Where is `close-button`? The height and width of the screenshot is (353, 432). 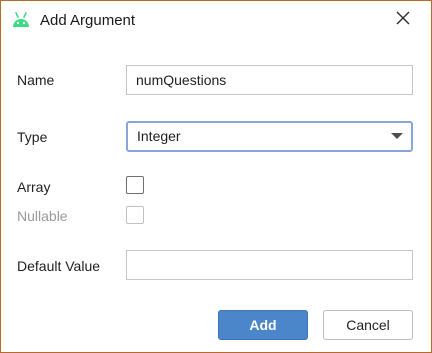
close-button is located at coordinates (403, 20).